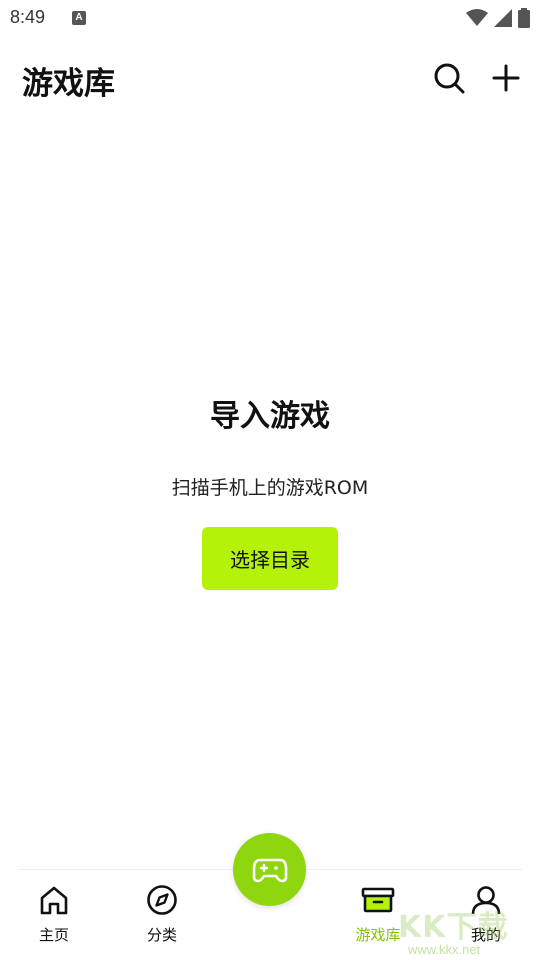 The image size is (540, 960). I want to click on nav-label-category: 分类, so click(161, 935).